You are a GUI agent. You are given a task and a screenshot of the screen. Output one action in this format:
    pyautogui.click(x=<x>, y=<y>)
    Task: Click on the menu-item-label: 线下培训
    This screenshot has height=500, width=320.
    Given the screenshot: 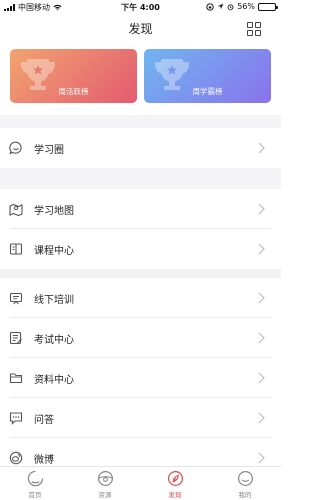 What is the action you would take?
    pyautogui.click(x=54, y=300)
    